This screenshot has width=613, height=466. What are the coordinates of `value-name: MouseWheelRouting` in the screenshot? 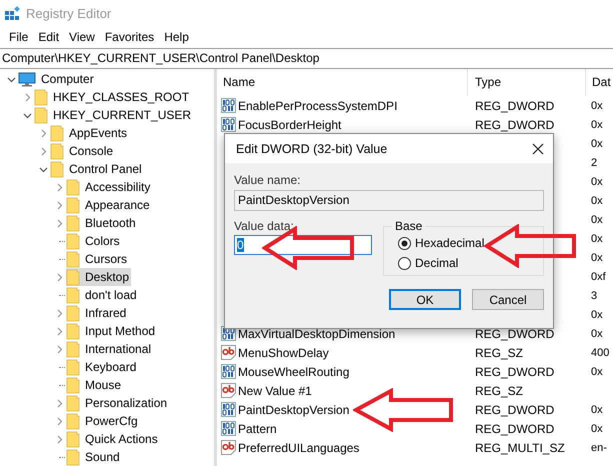 It's located at (294, 371).